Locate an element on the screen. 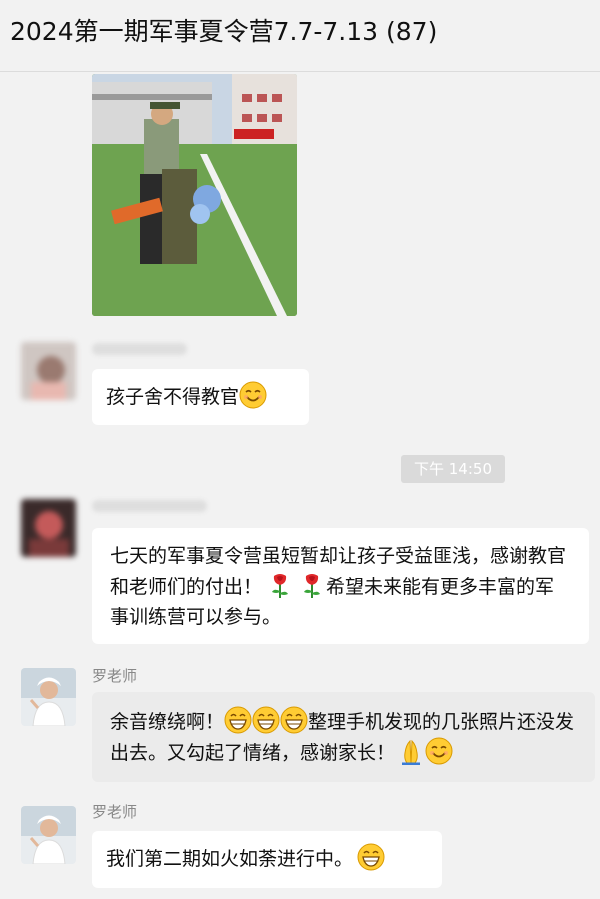 The width and height of the screenshot is (600, 899). photo-thumbnail is located at coordinates (194, 195).